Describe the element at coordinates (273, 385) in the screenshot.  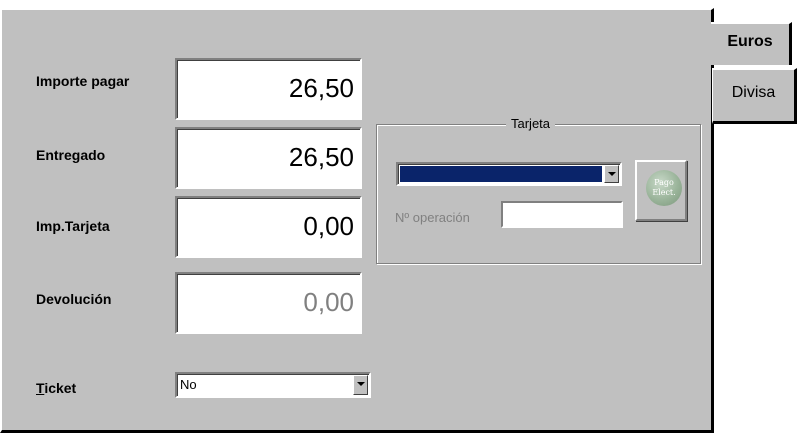
I see `ticket-select: No` at that location.